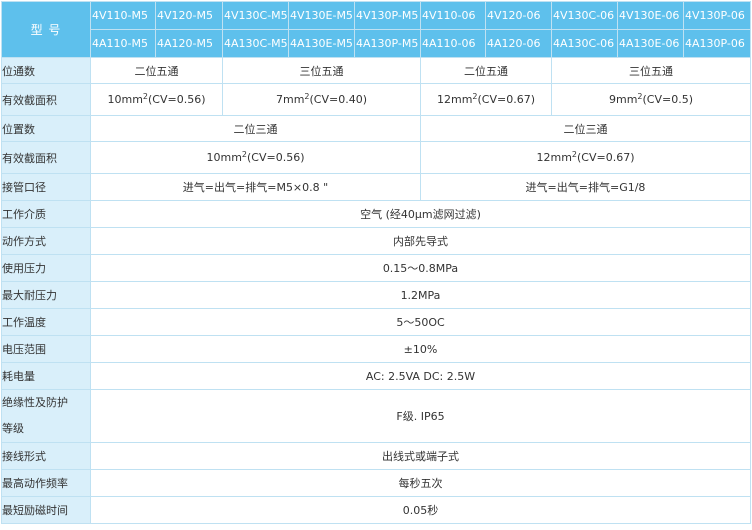  What do you see at coordinates (420, 416) in the screenshot?
I see `cell-value: F级. IP65` at bounding box center [420, 416].